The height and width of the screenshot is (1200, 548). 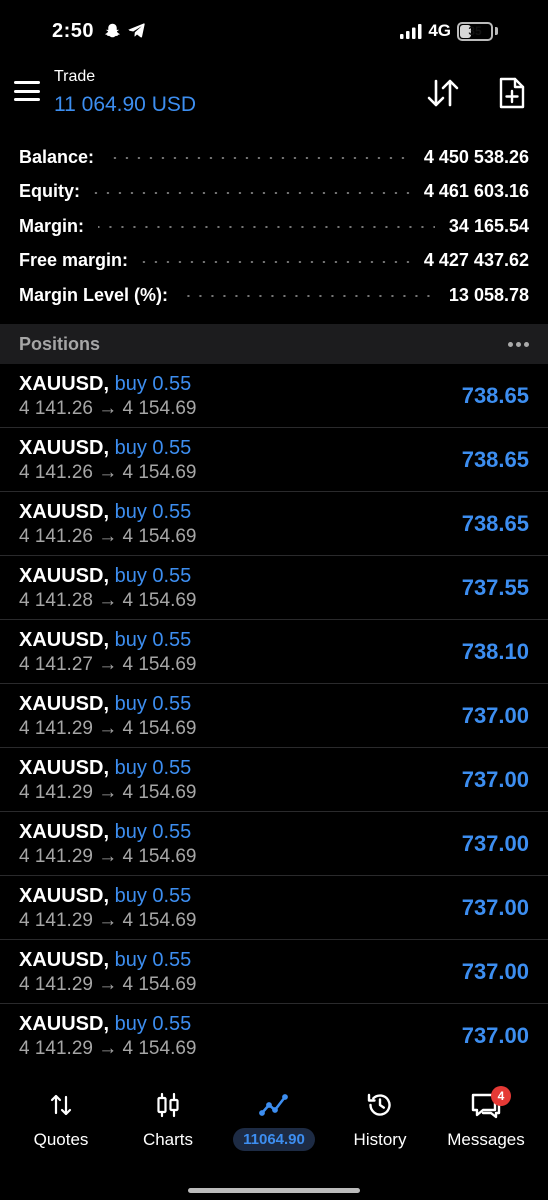 What do you see at coordinates (475, 31) in the screenshot?
I see `battery-percent: 35` at bounding box center [475, 31].